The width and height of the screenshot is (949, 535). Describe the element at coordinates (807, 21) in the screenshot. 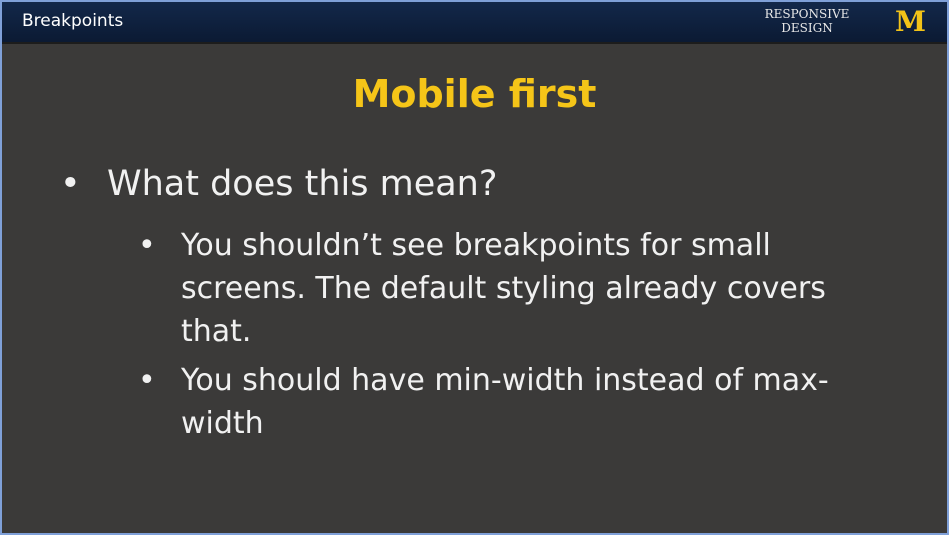

I see `course-name: RESPONSIVE DESIGN` at that location.